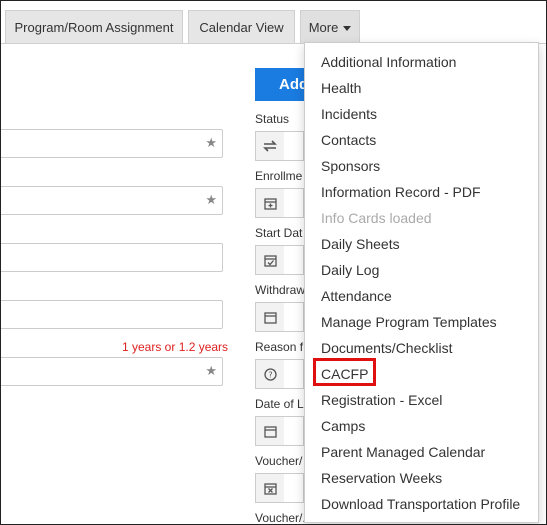 The image size is (547, 525). What do you see at coordinates (350, 166) in the screenshot?
I see `menu-item-sponsors: Sponsors` at bounding box center [350, 166].